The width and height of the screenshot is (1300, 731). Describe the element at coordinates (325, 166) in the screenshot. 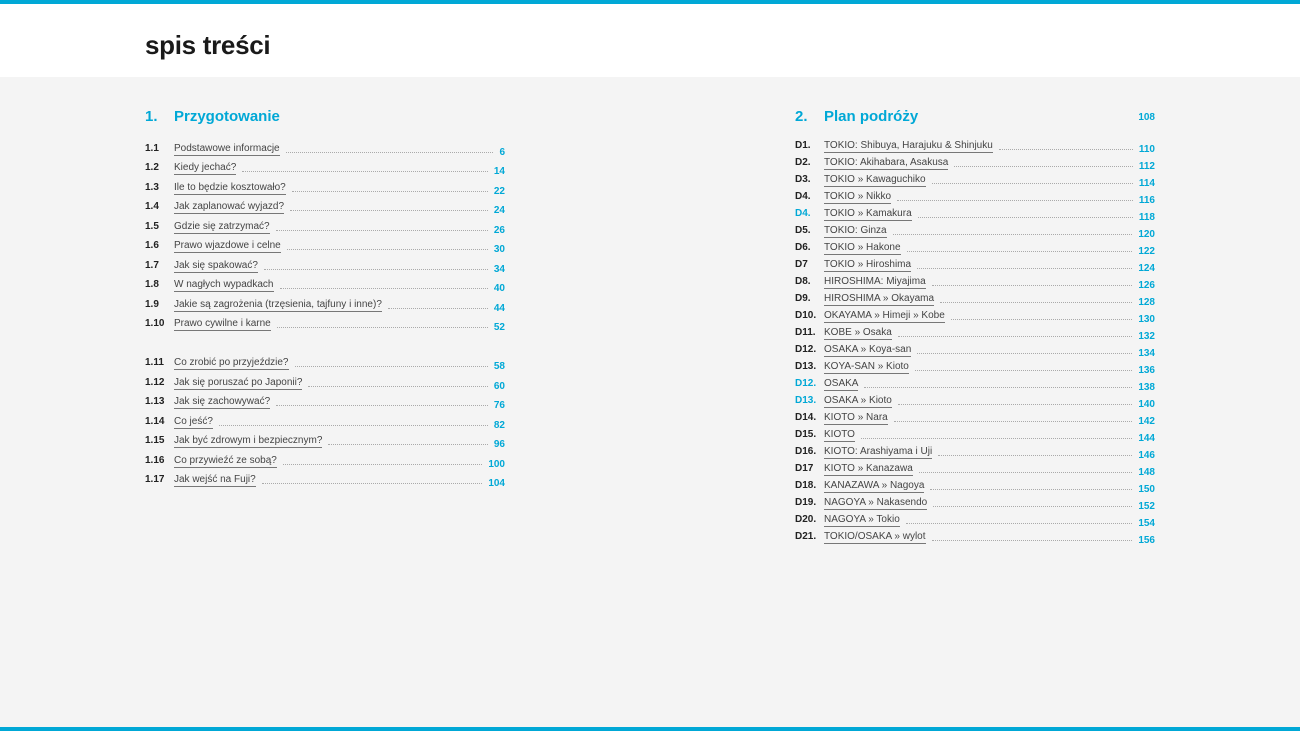

I see `toc-entry: 1.2 Kiedy jechać? 14` at that location.